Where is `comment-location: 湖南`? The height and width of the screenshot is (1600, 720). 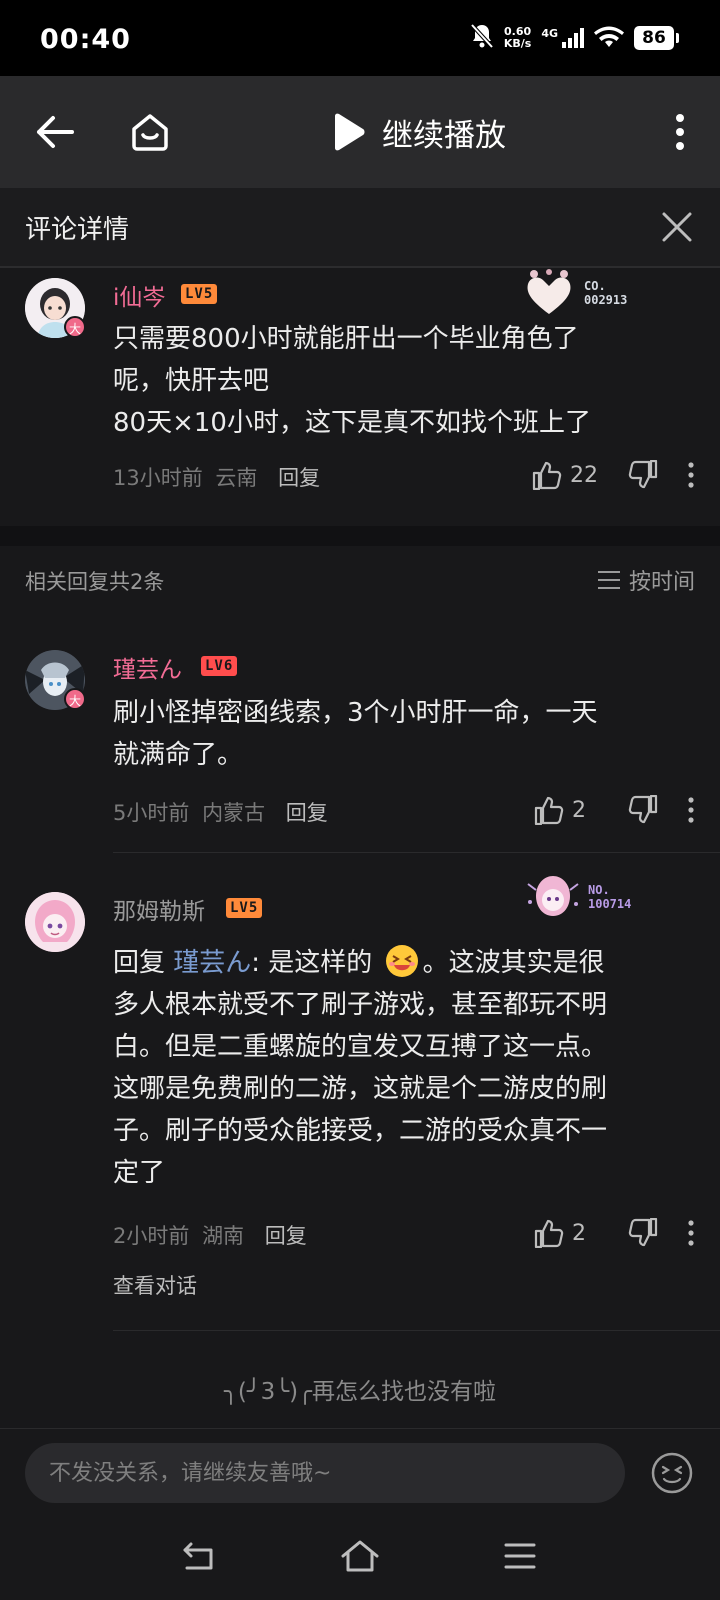
comment-location: 湖南 is located at coordinates (223, 1236).